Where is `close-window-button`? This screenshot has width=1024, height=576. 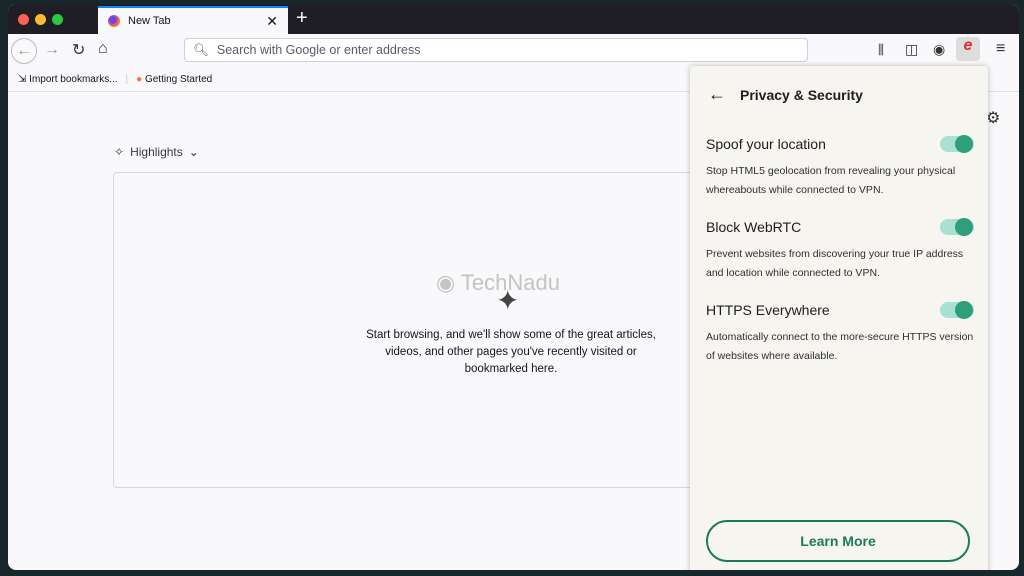
close-window-button is located at coordinates (23, 19).